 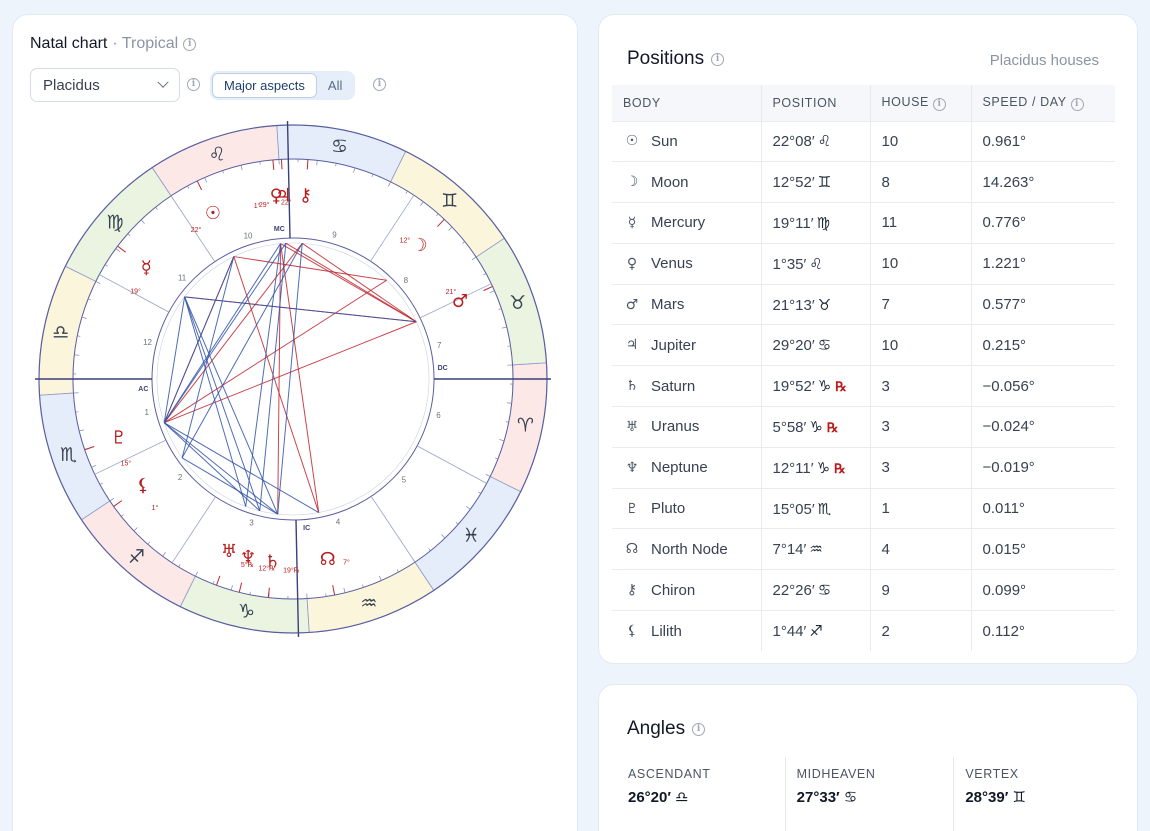 I want to click on planet-icon: ♇, so click(x=632, y=508).